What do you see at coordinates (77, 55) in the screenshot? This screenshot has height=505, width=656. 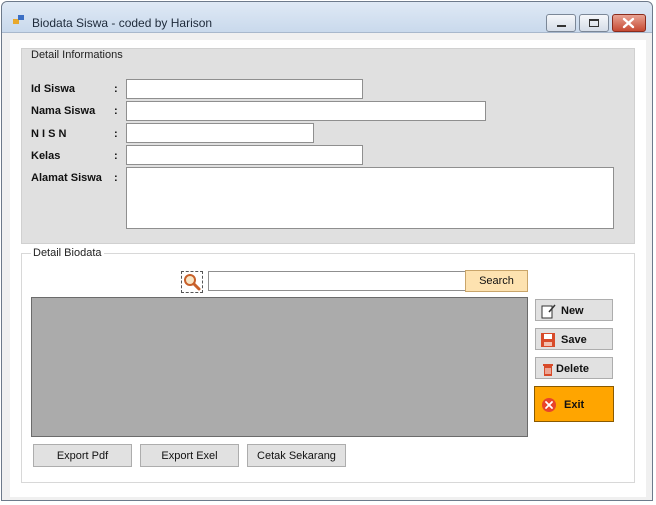 I see `detail-informations-title: Detail Informations` at bounding box center [77, 55].